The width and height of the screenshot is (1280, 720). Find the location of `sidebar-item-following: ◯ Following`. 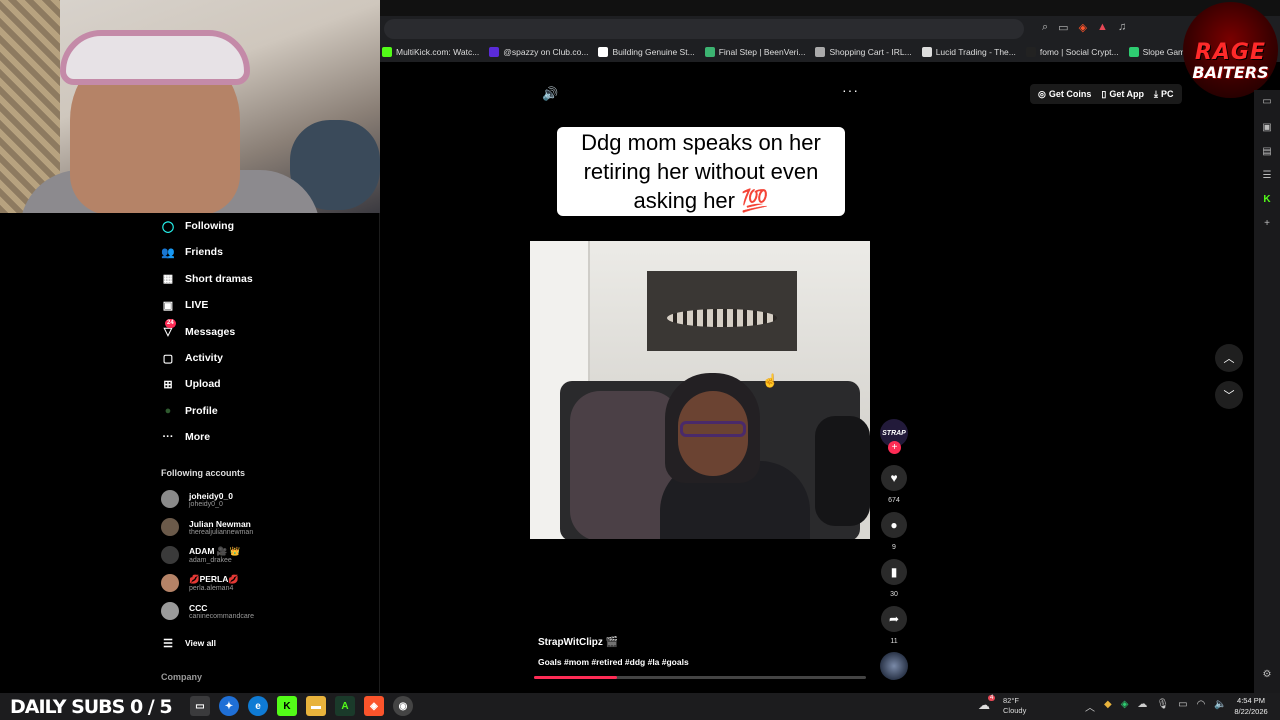

sidebar-item-following: ◯ Following is located at coordinates (197, 226).